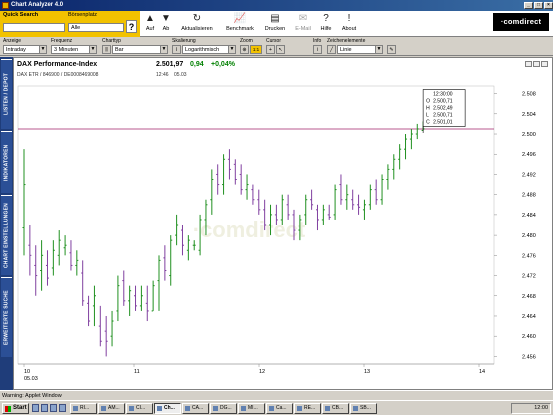  Describe the element at coordinates (276, 5) in the screenshot. I see `title-bar: Chart Analyzer 4.0 _ □ ×` at that location.